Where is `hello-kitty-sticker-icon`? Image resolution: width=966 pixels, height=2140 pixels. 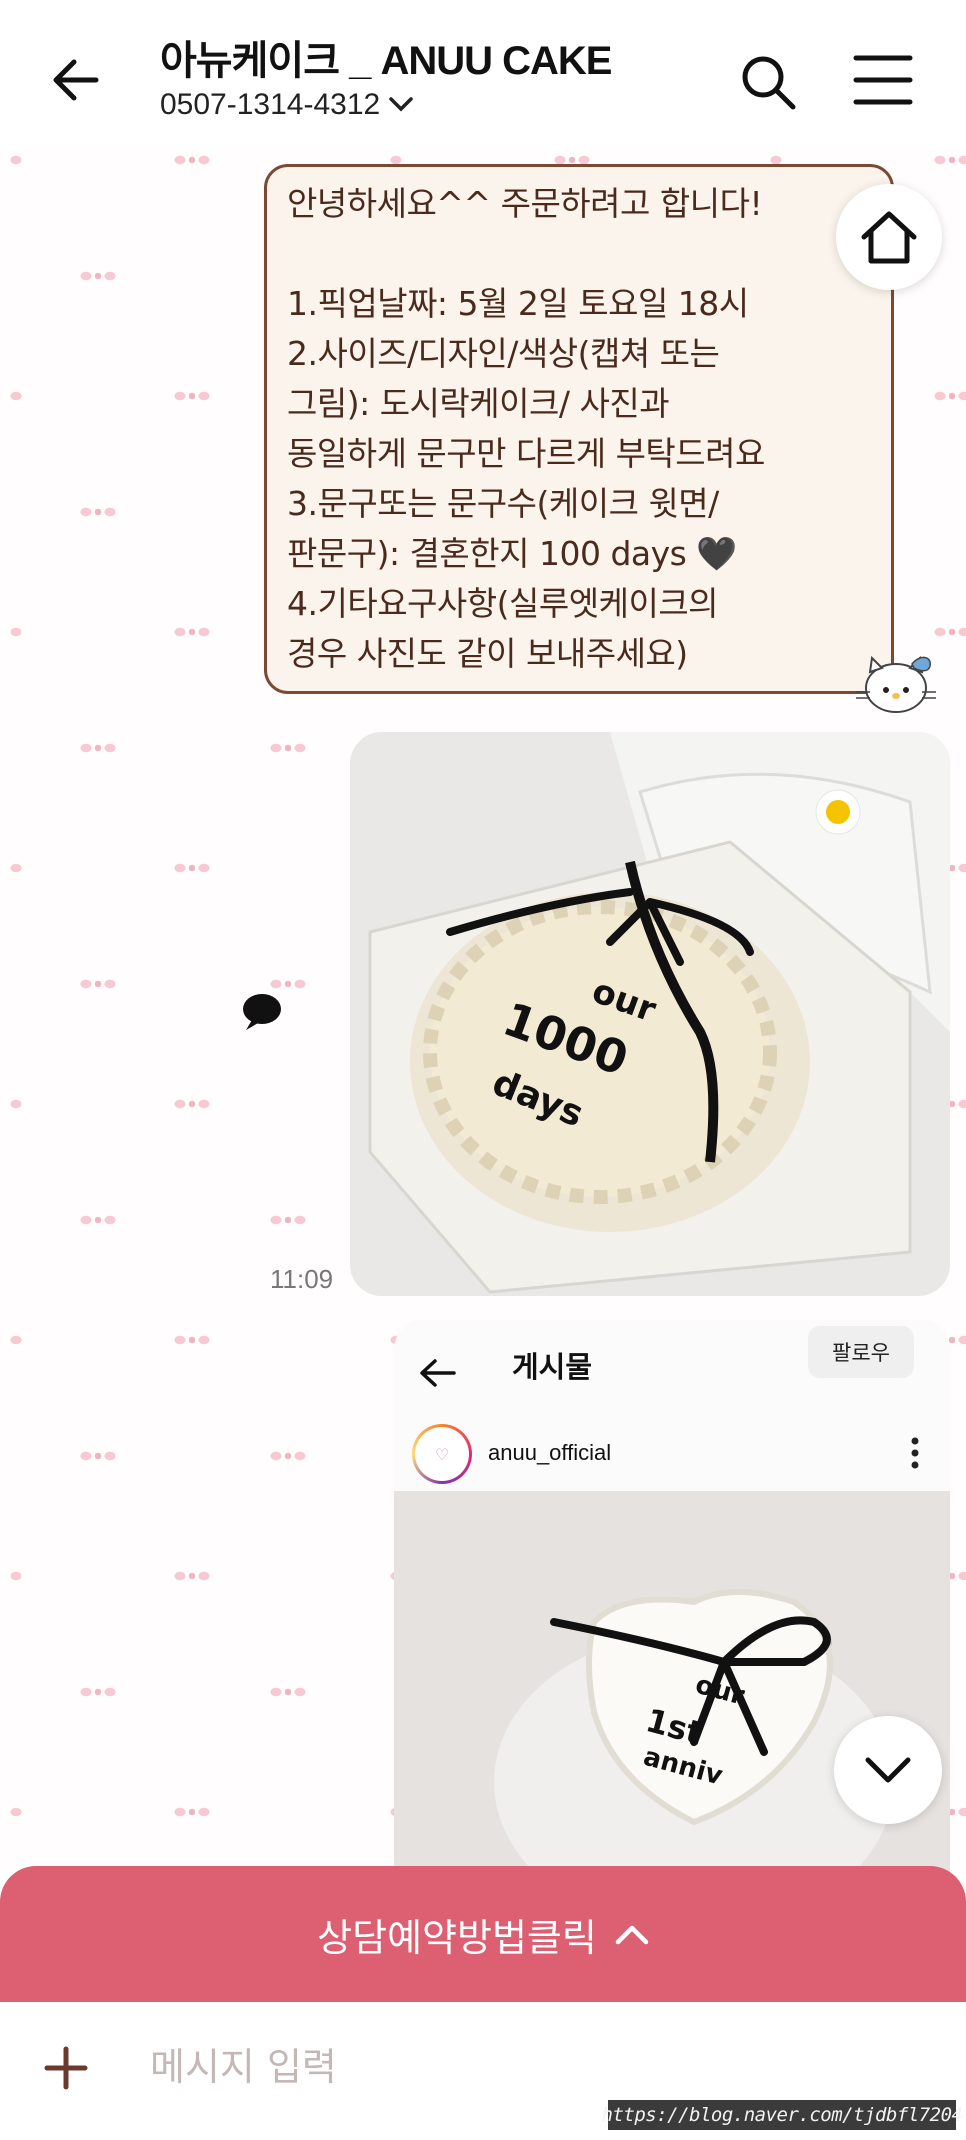
hello-kitty-sticker-icon is located at coordinates (896, 684).